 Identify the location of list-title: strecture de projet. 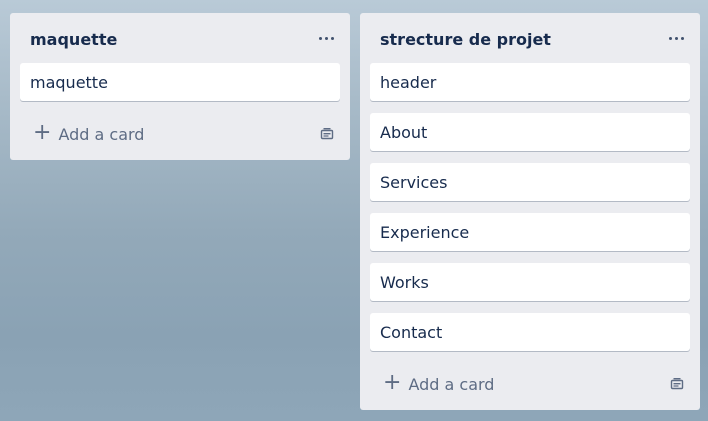
(465, 39).